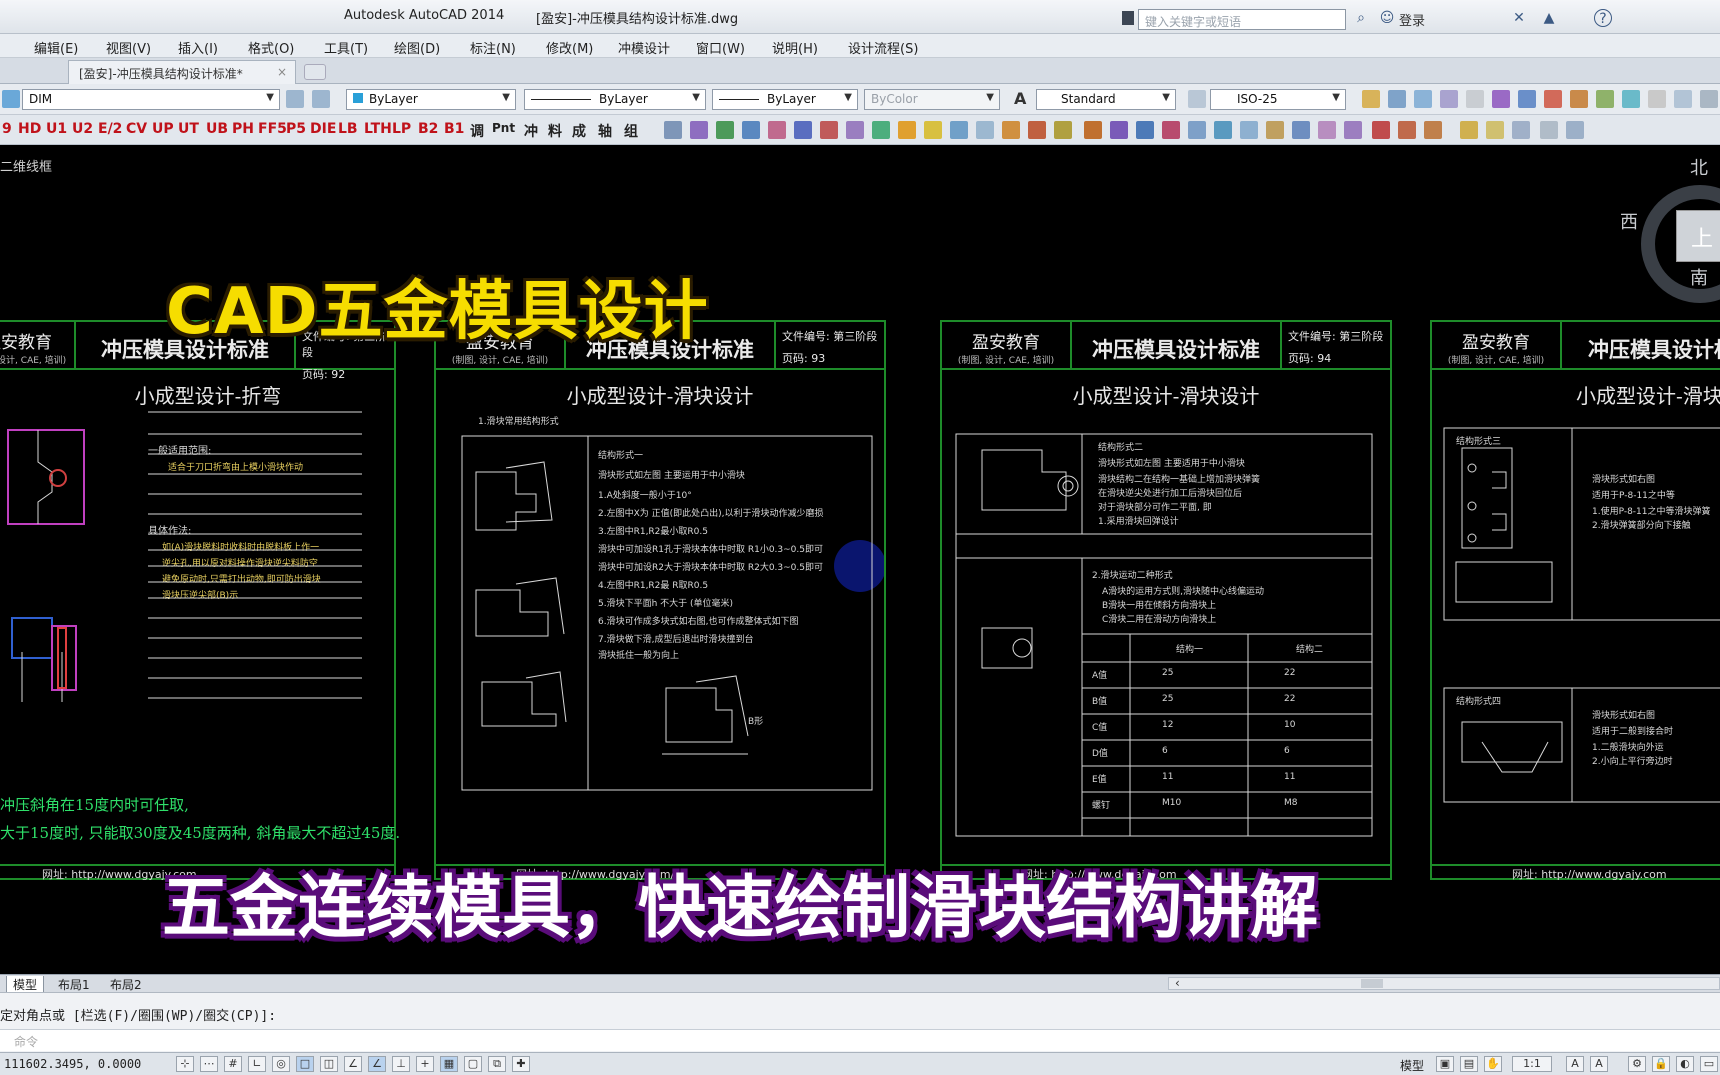 The height and width of the screenshot is (1075, 1720). Describe the element at coordinates (321, 99) in the screenshot. I see `layer-previous-icon` at that location.